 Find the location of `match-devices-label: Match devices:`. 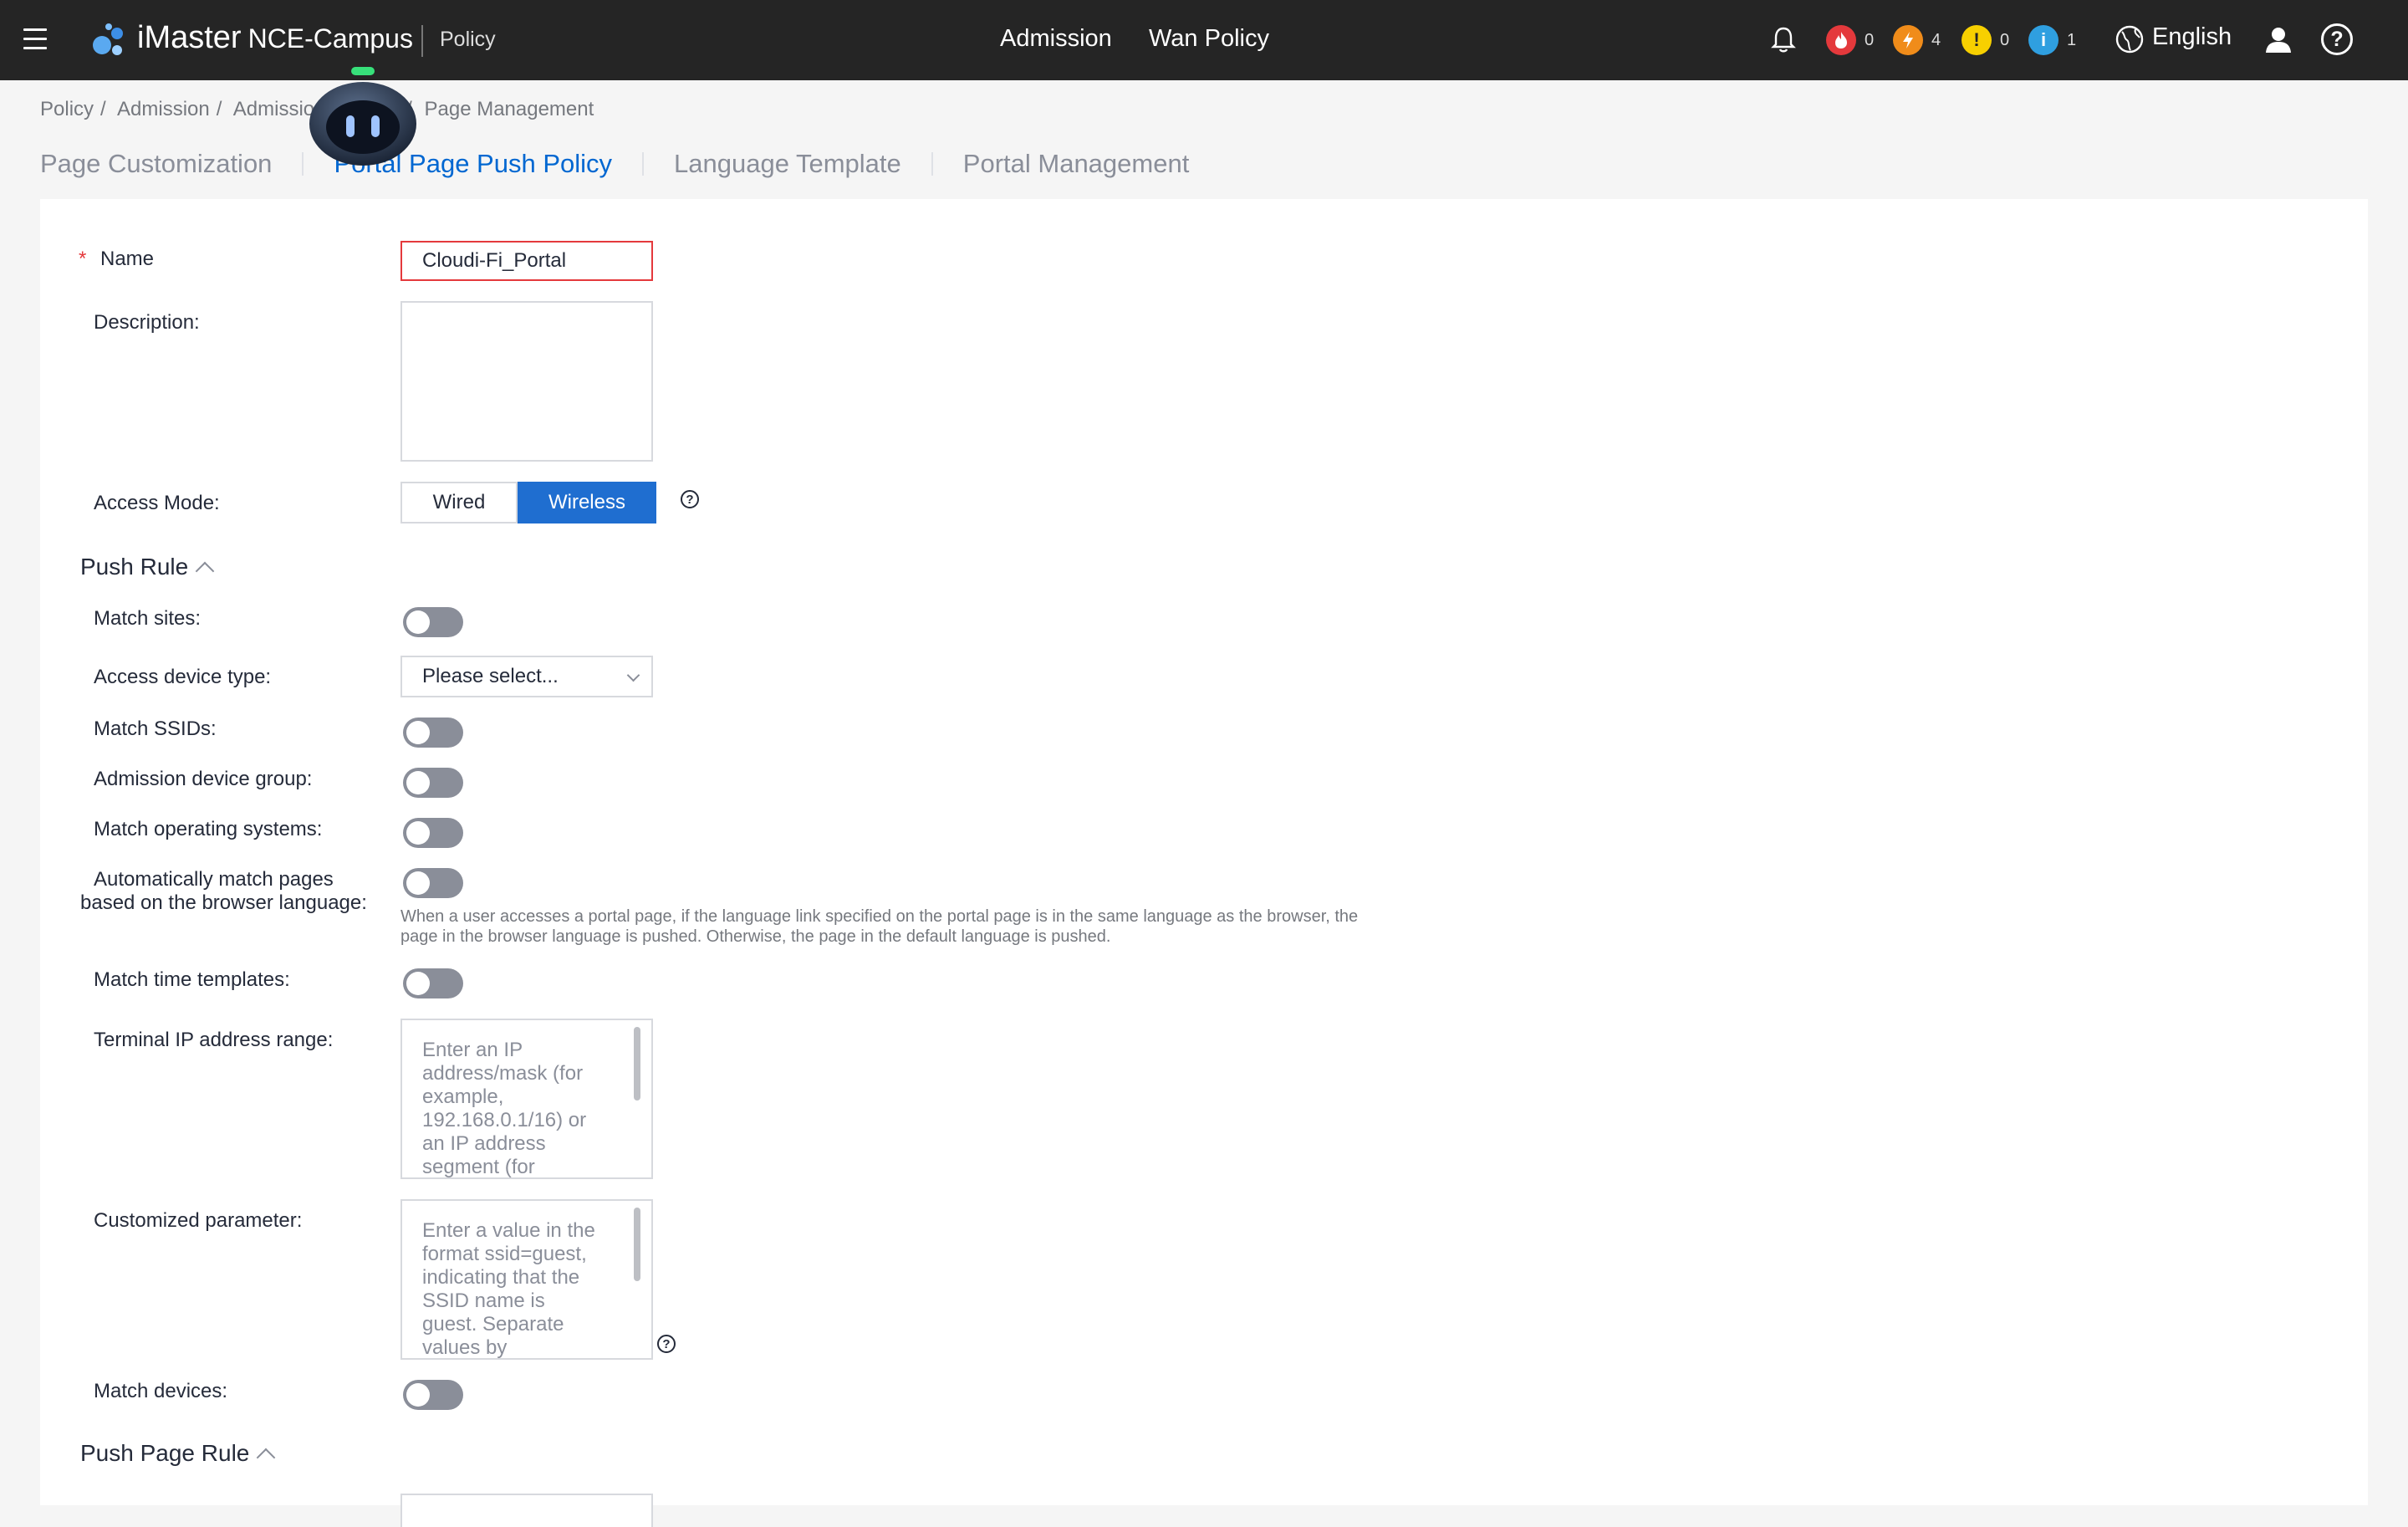

match-devices-label: Match devices: is located at coordinates (161, 1391).